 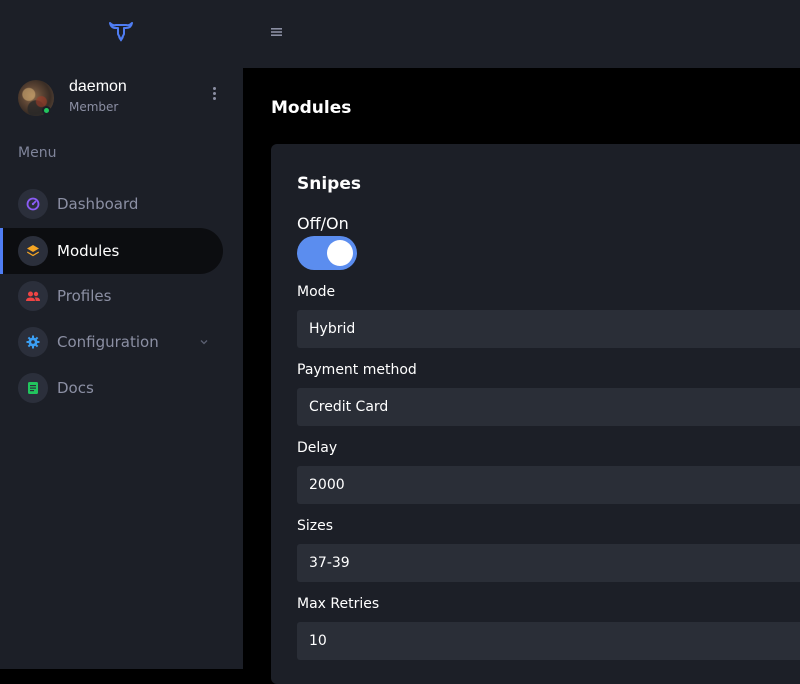 I want to click on active-indicator, so click(x=1, y=251).